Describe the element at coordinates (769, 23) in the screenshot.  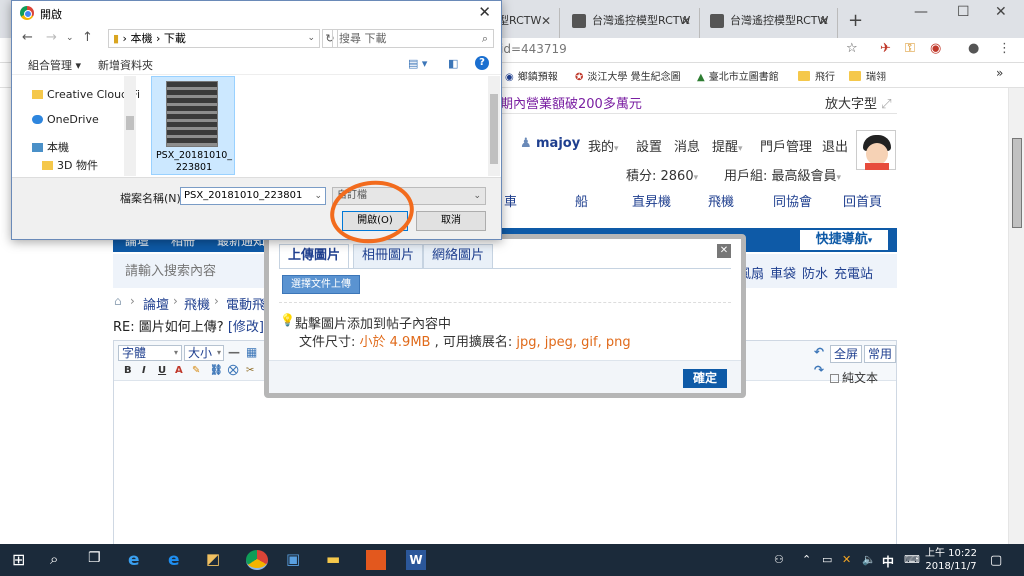
I see `browser-tab: 台灣遙控模型RCTW ✕` at that location.